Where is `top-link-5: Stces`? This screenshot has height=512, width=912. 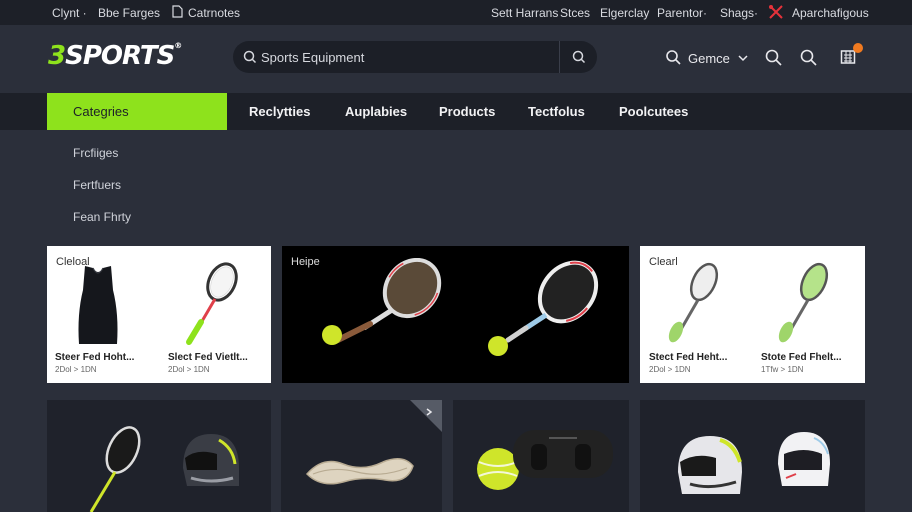 top-link-5: Stces is located at coordinates (575, 13).